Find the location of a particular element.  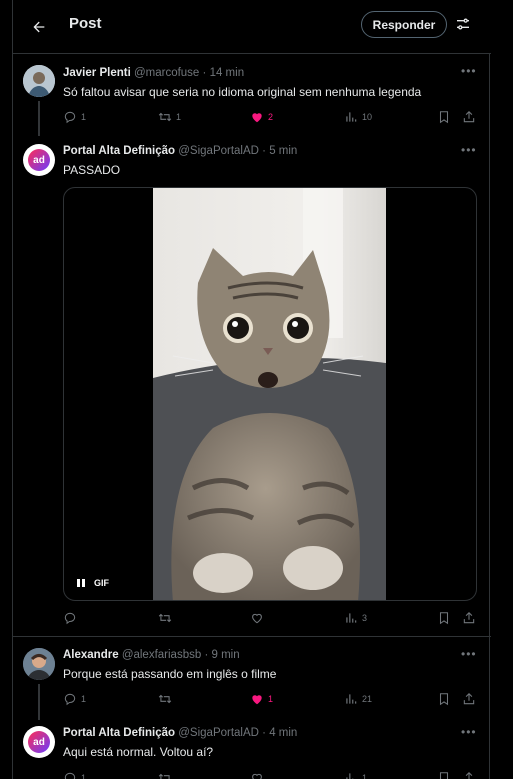

arrow-left-icon is located at coordinates (39, 27).